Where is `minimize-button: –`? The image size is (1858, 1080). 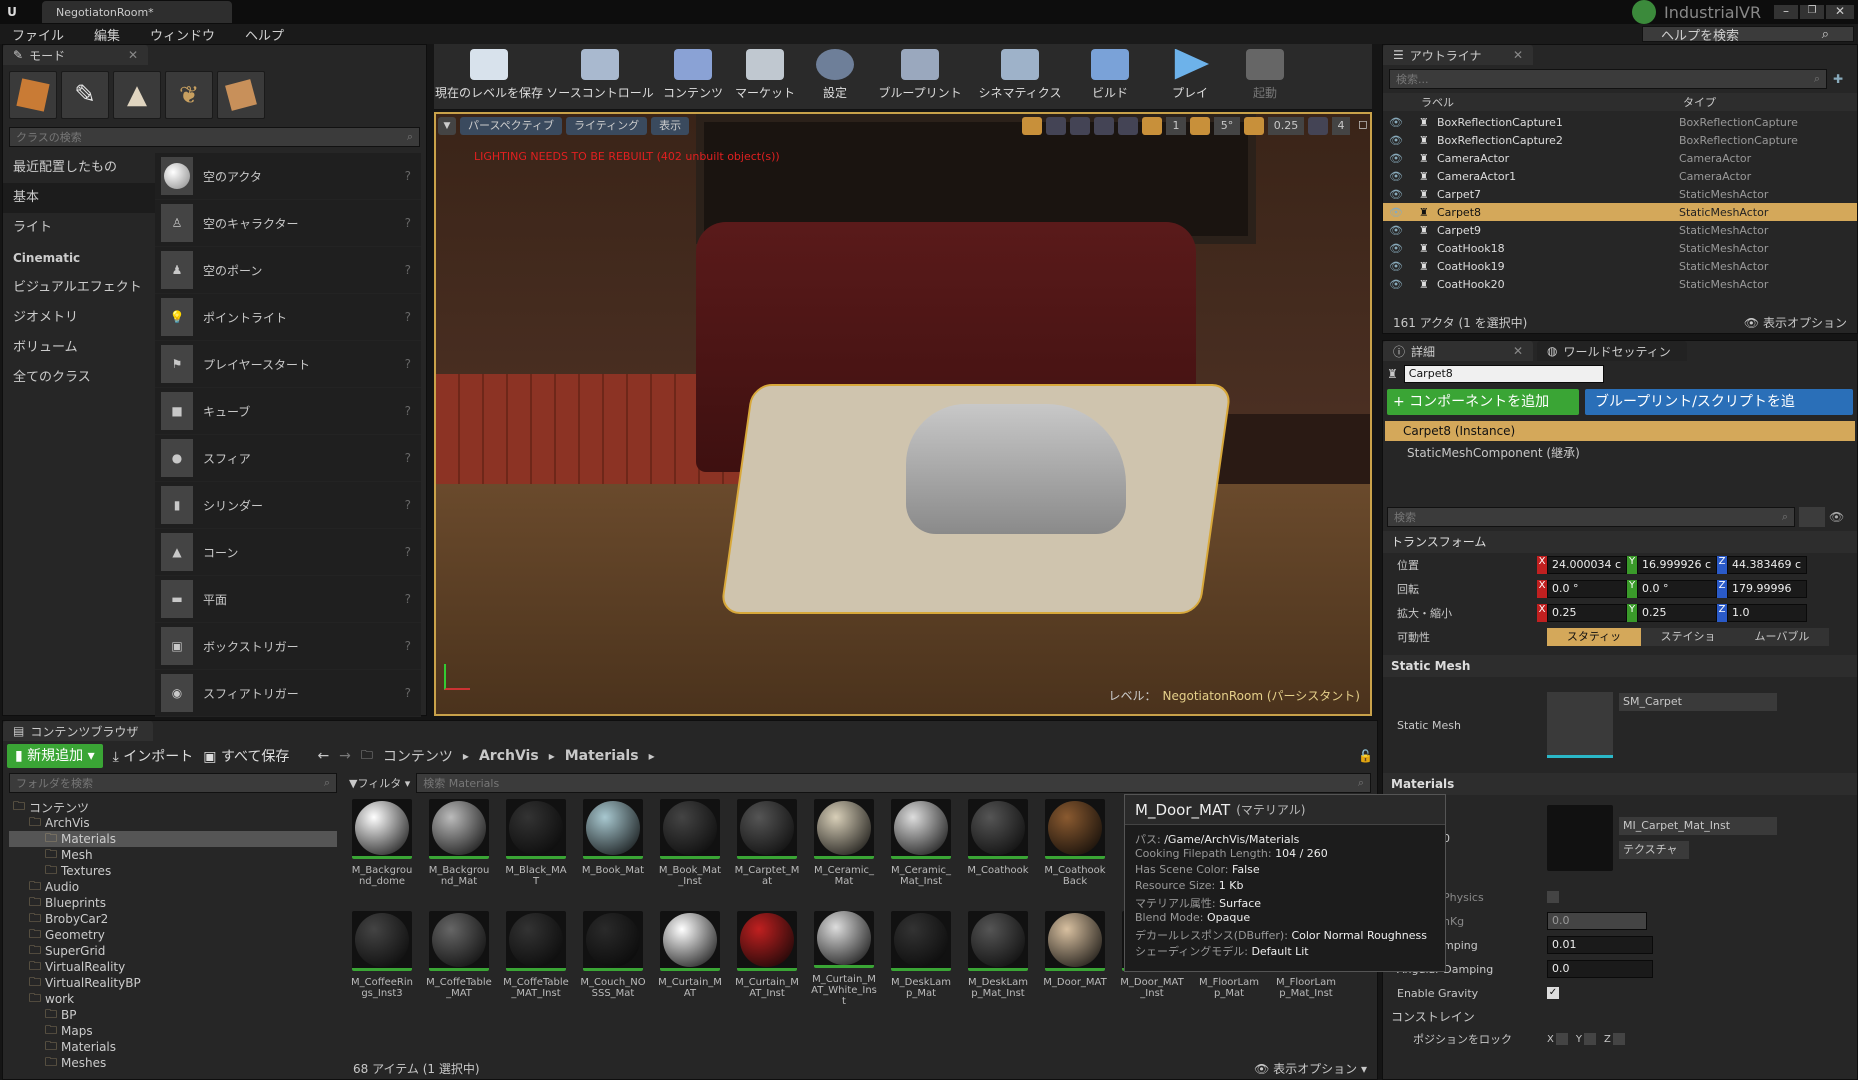
minimize-button: – is located at coordinates (1786, 12).